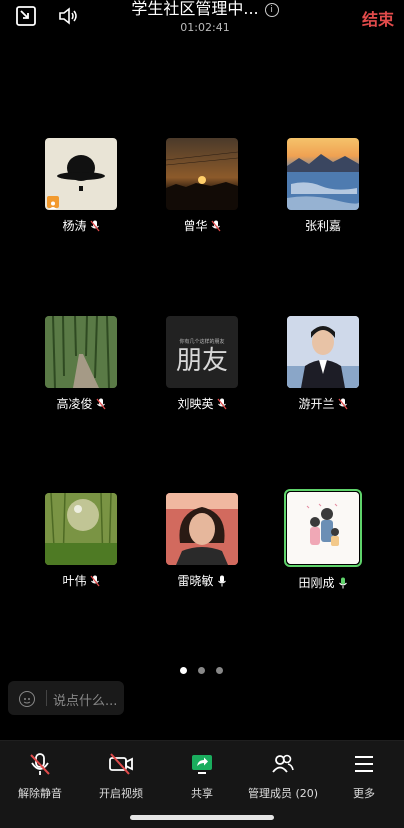  What do you see at coordinates (74, 581) in the screenshot?
I see `participant-name: 叶伟` at bounding box center [74, 581].